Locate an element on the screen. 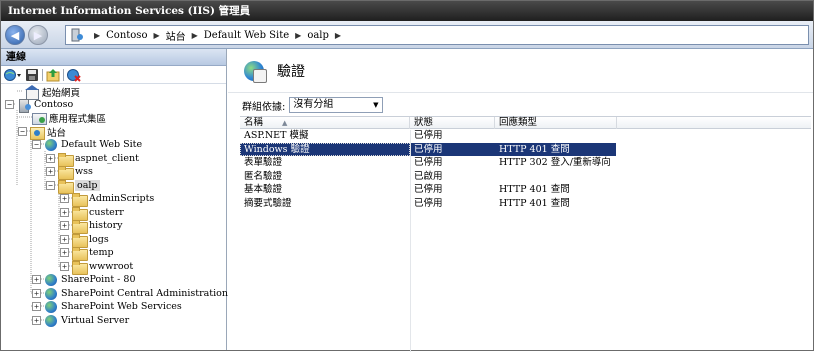 This screenshot has height=352, width=814. tree-node-sharepoint-web-services: + SharePoint Web Services is located at coordinates (107, 306).